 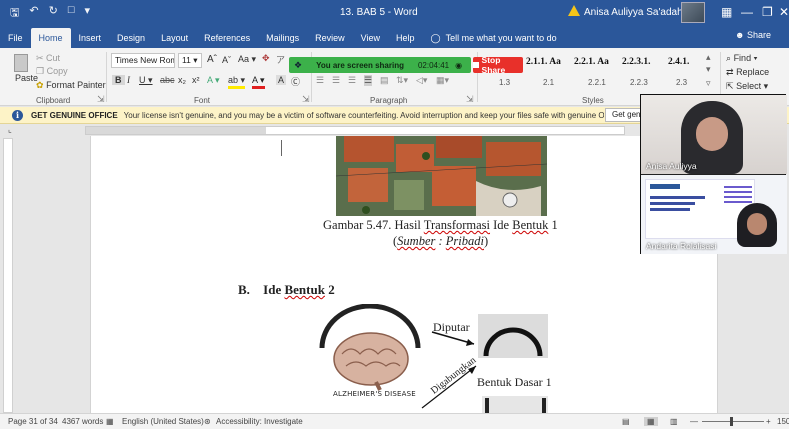 What do you see at coordinates (708, 57) in the screenshot?
I see `styles-scroll-up-icon: ▴` at bounding box center [708, 57].